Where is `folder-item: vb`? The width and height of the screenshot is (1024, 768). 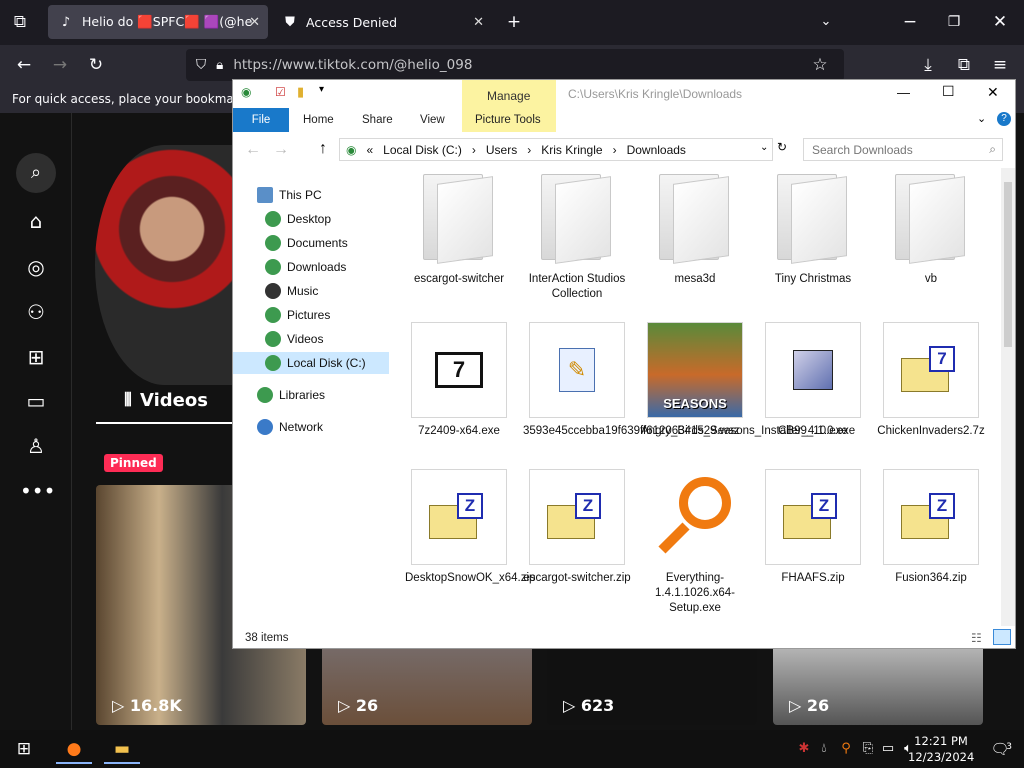
folder-item: vb is located at coordinates (931, 228).